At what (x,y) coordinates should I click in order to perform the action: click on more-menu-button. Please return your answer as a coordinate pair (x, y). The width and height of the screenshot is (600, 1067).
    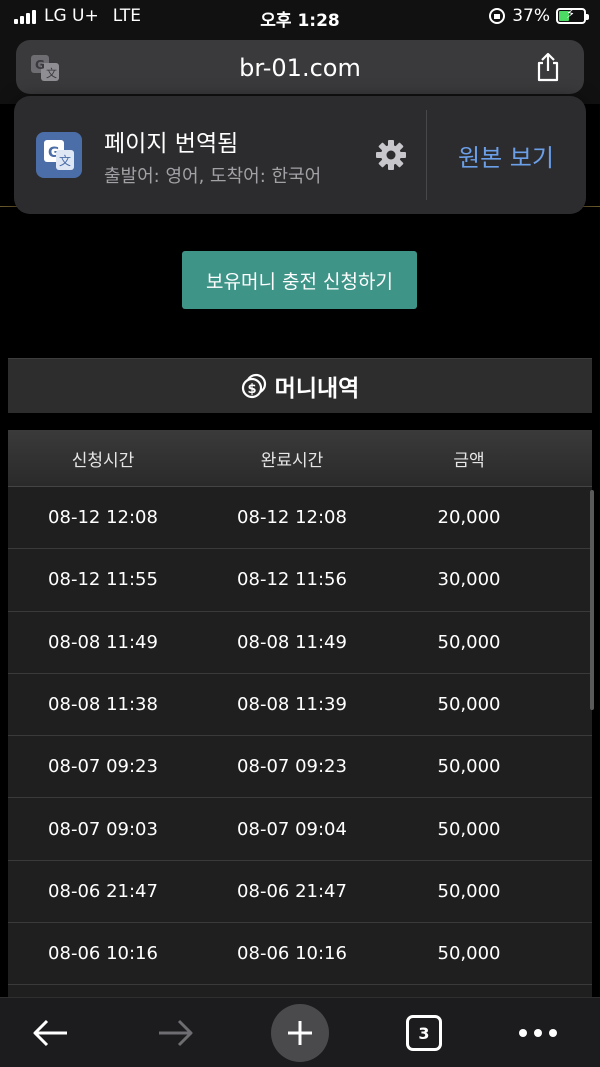
    Looking at the image, I should click on (538, 1032).